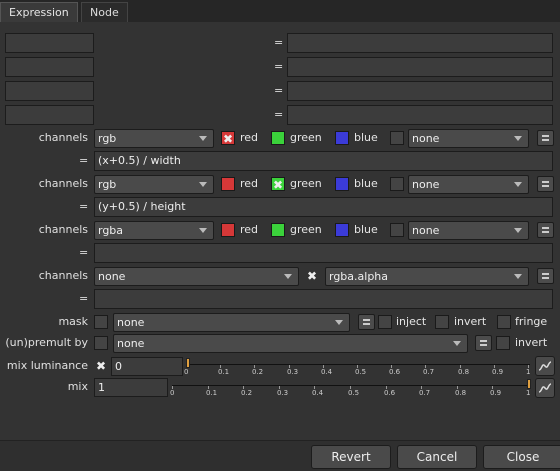  What do you see at coordinates (323, 299) in the screenshot?
I see `expression-field-alpha` at bounding box center [323, 299].